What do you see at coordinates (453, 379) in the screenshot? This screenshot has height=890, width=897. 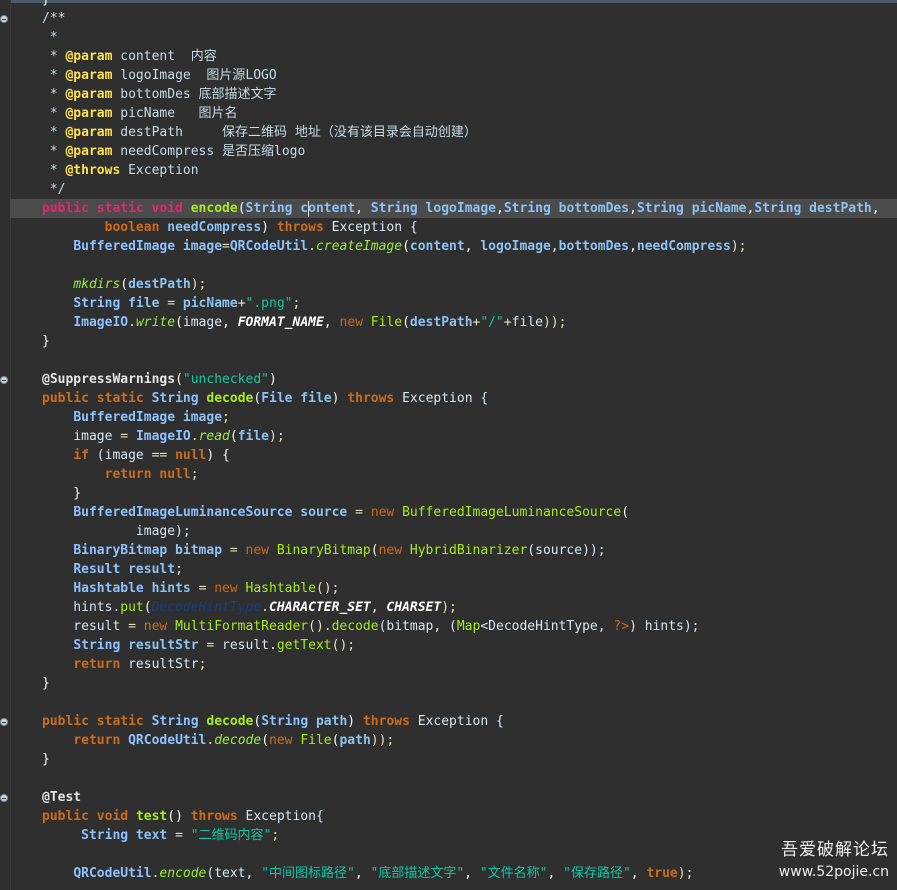 I see `code-line: @SuppressWarnings("unchecked")` at bounding box center [453, 379].